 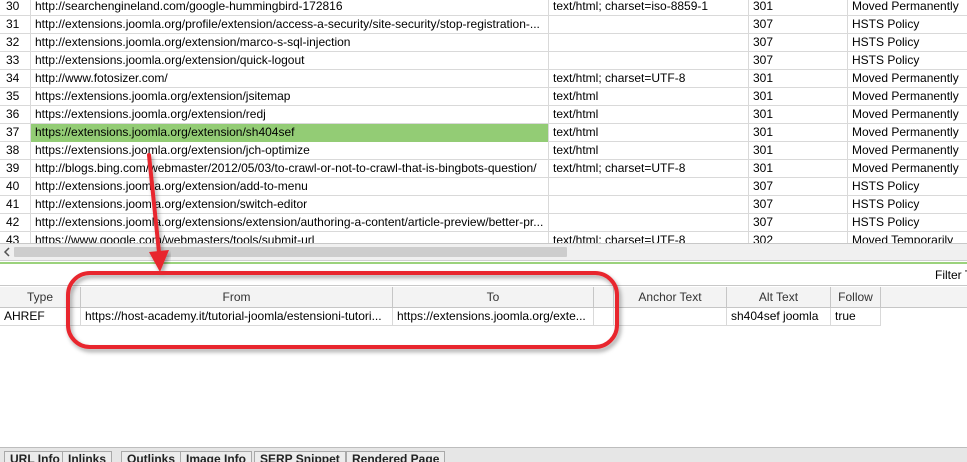 I want to click on column-header-alt-text: Alt Text, so click(x=779, y=297).